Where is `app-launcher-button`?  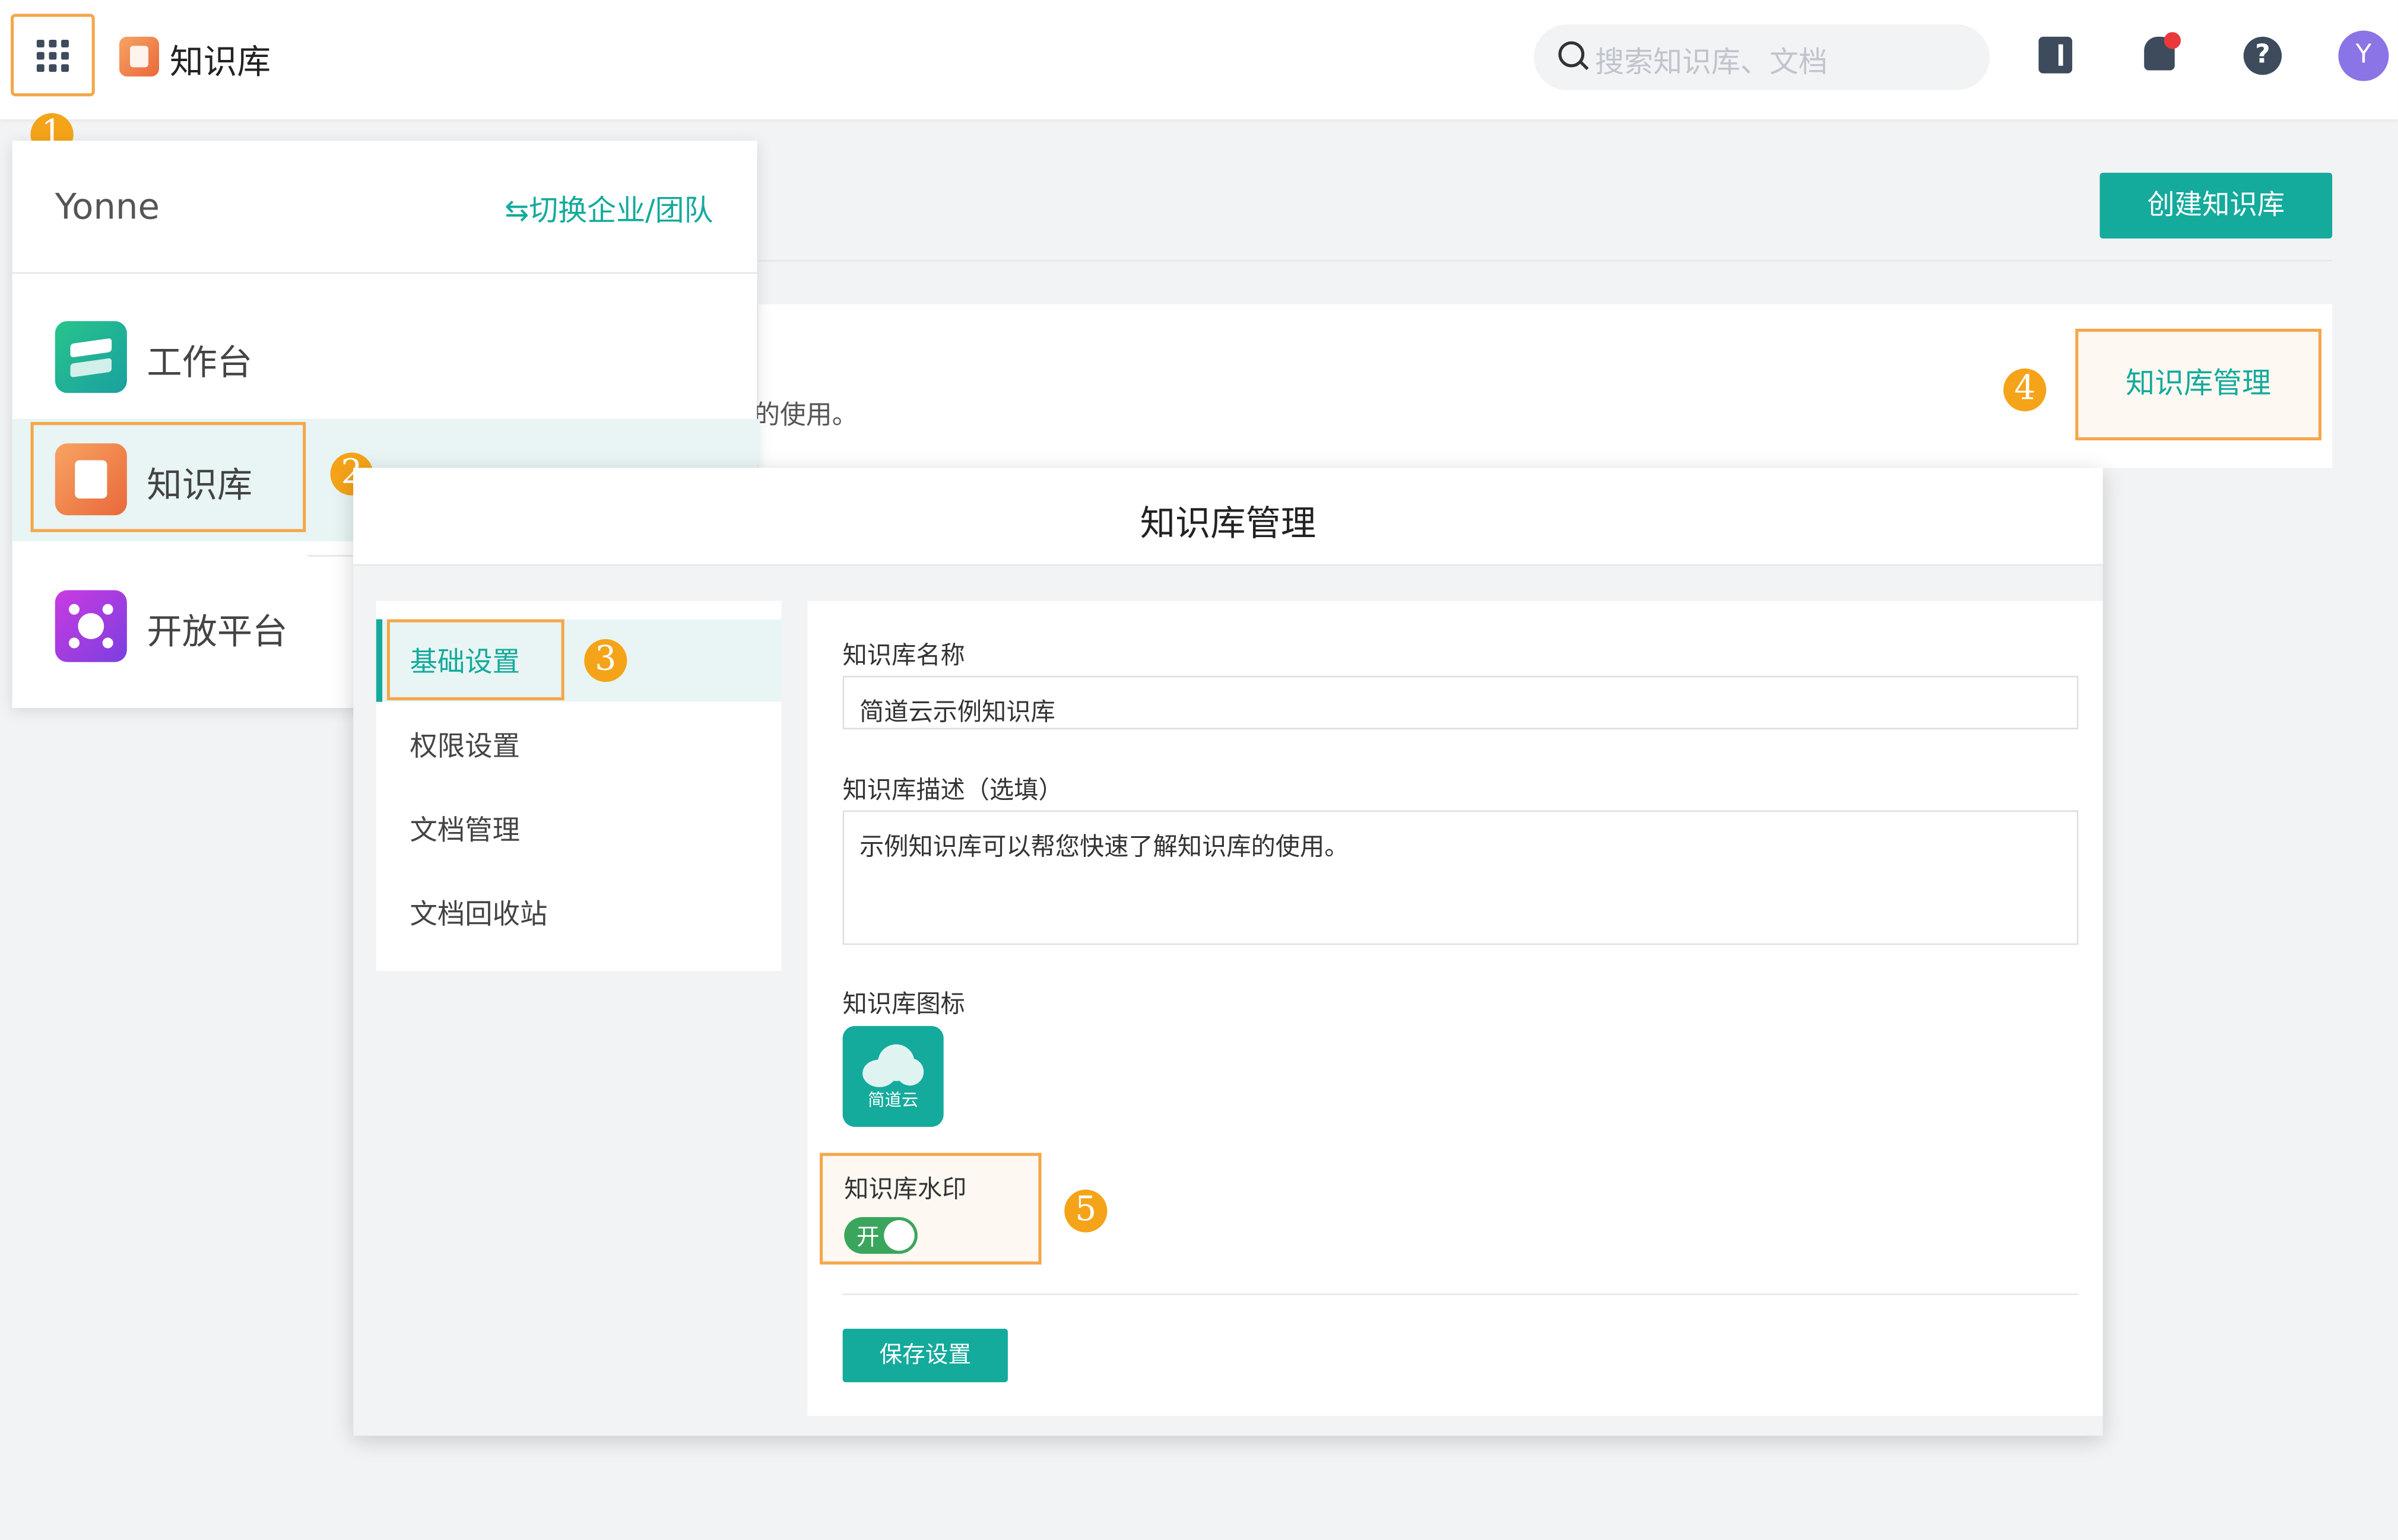 app-launcher-button is located at coordinates (53, 55).